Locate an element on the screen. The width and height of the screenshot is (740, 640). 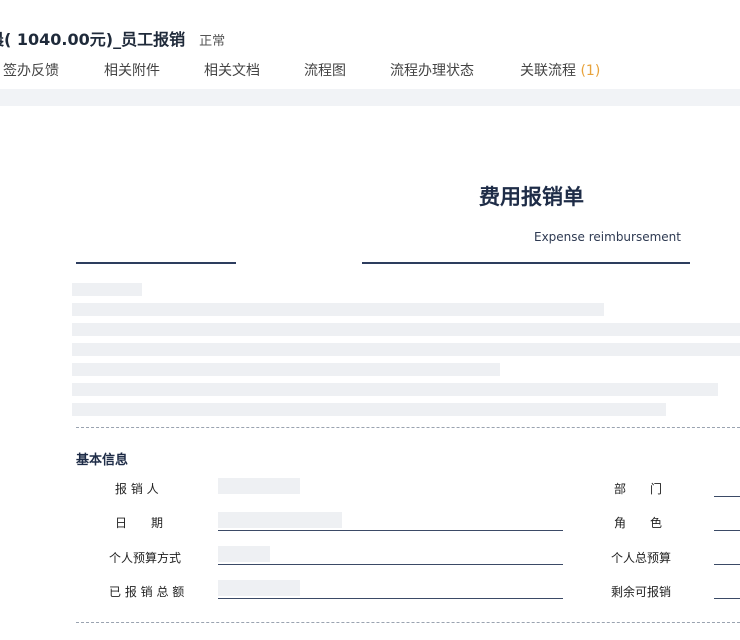
total-budget-underline is located at coordinates (727, 564).